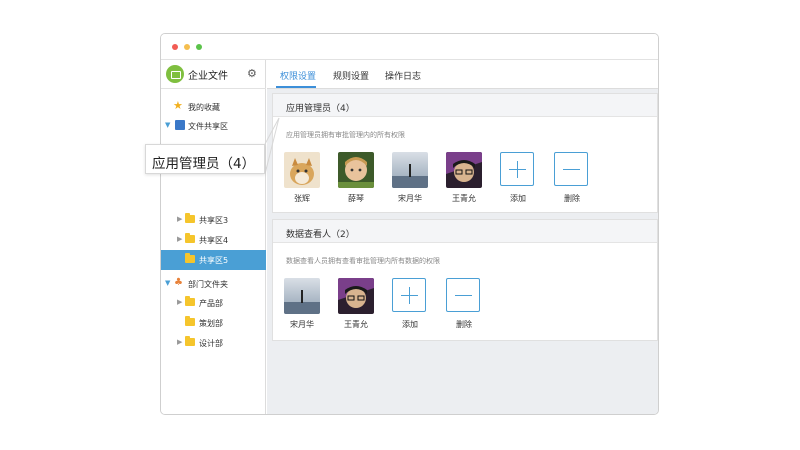 The image size is (800, 450). What do you see at coordinates (204, 164) in the screenshot?
I see `callout-text: 应用管理员（4）` at bounding box center [204, 164].